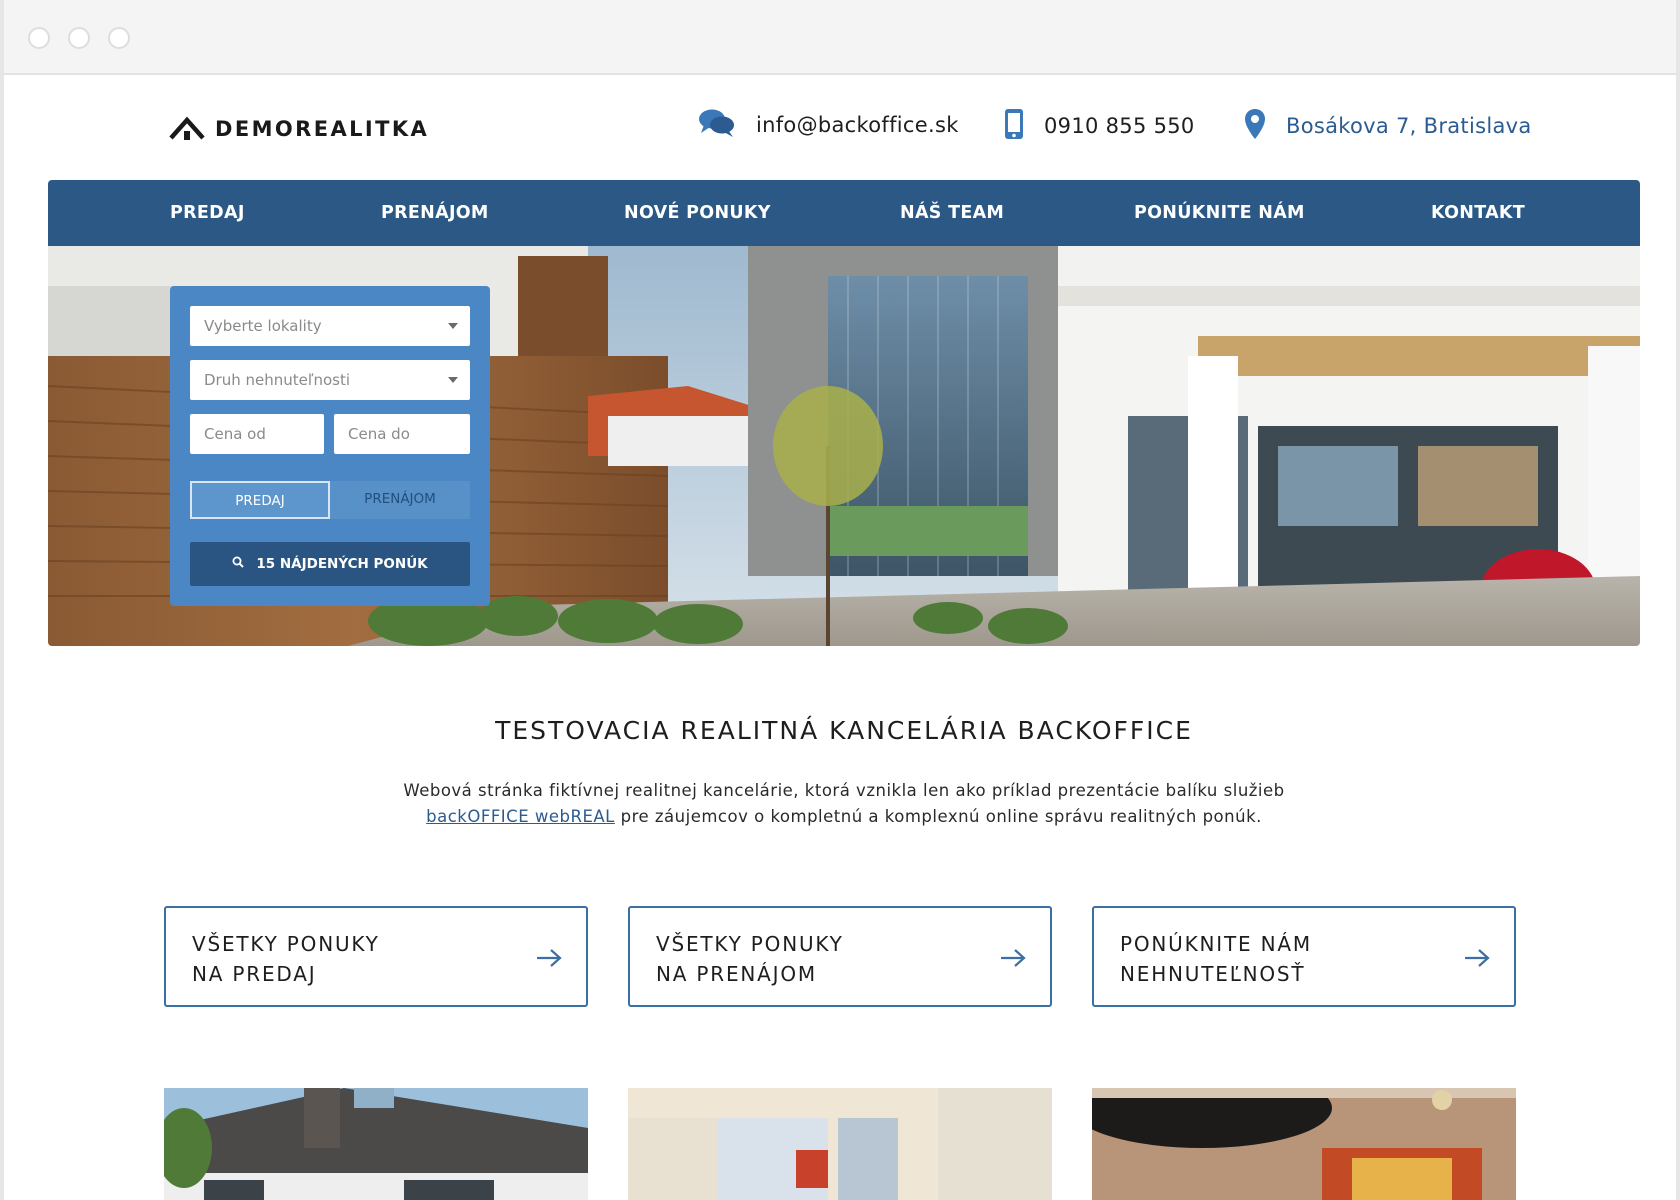  Describe the element at coordinates (1213, 974) in the screenshot. I see `cta-line-2: NEHNUTEĽNOSŤ` at that location.